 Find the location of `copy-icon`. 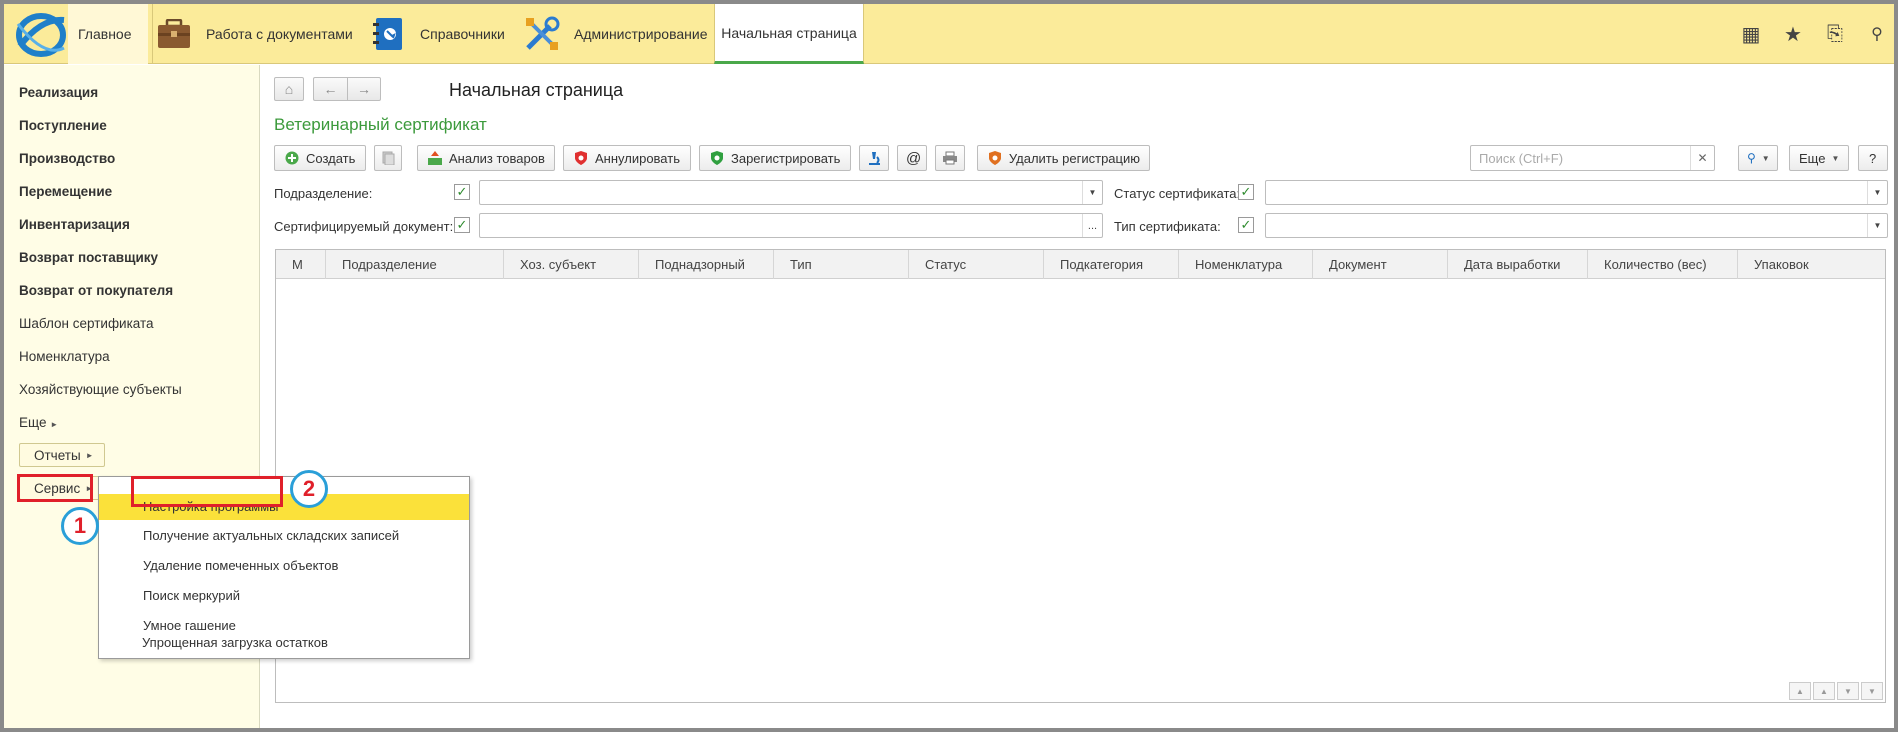

copy-icon is located at coordinates (388, 158).